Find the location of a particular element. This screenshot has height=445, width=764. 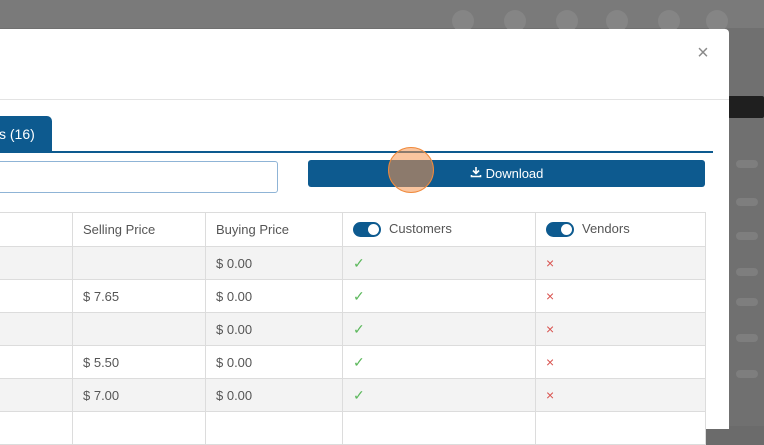

table-row: $ 7.00 $ 0.00 ✓ × is located at coordinates (353, 395).